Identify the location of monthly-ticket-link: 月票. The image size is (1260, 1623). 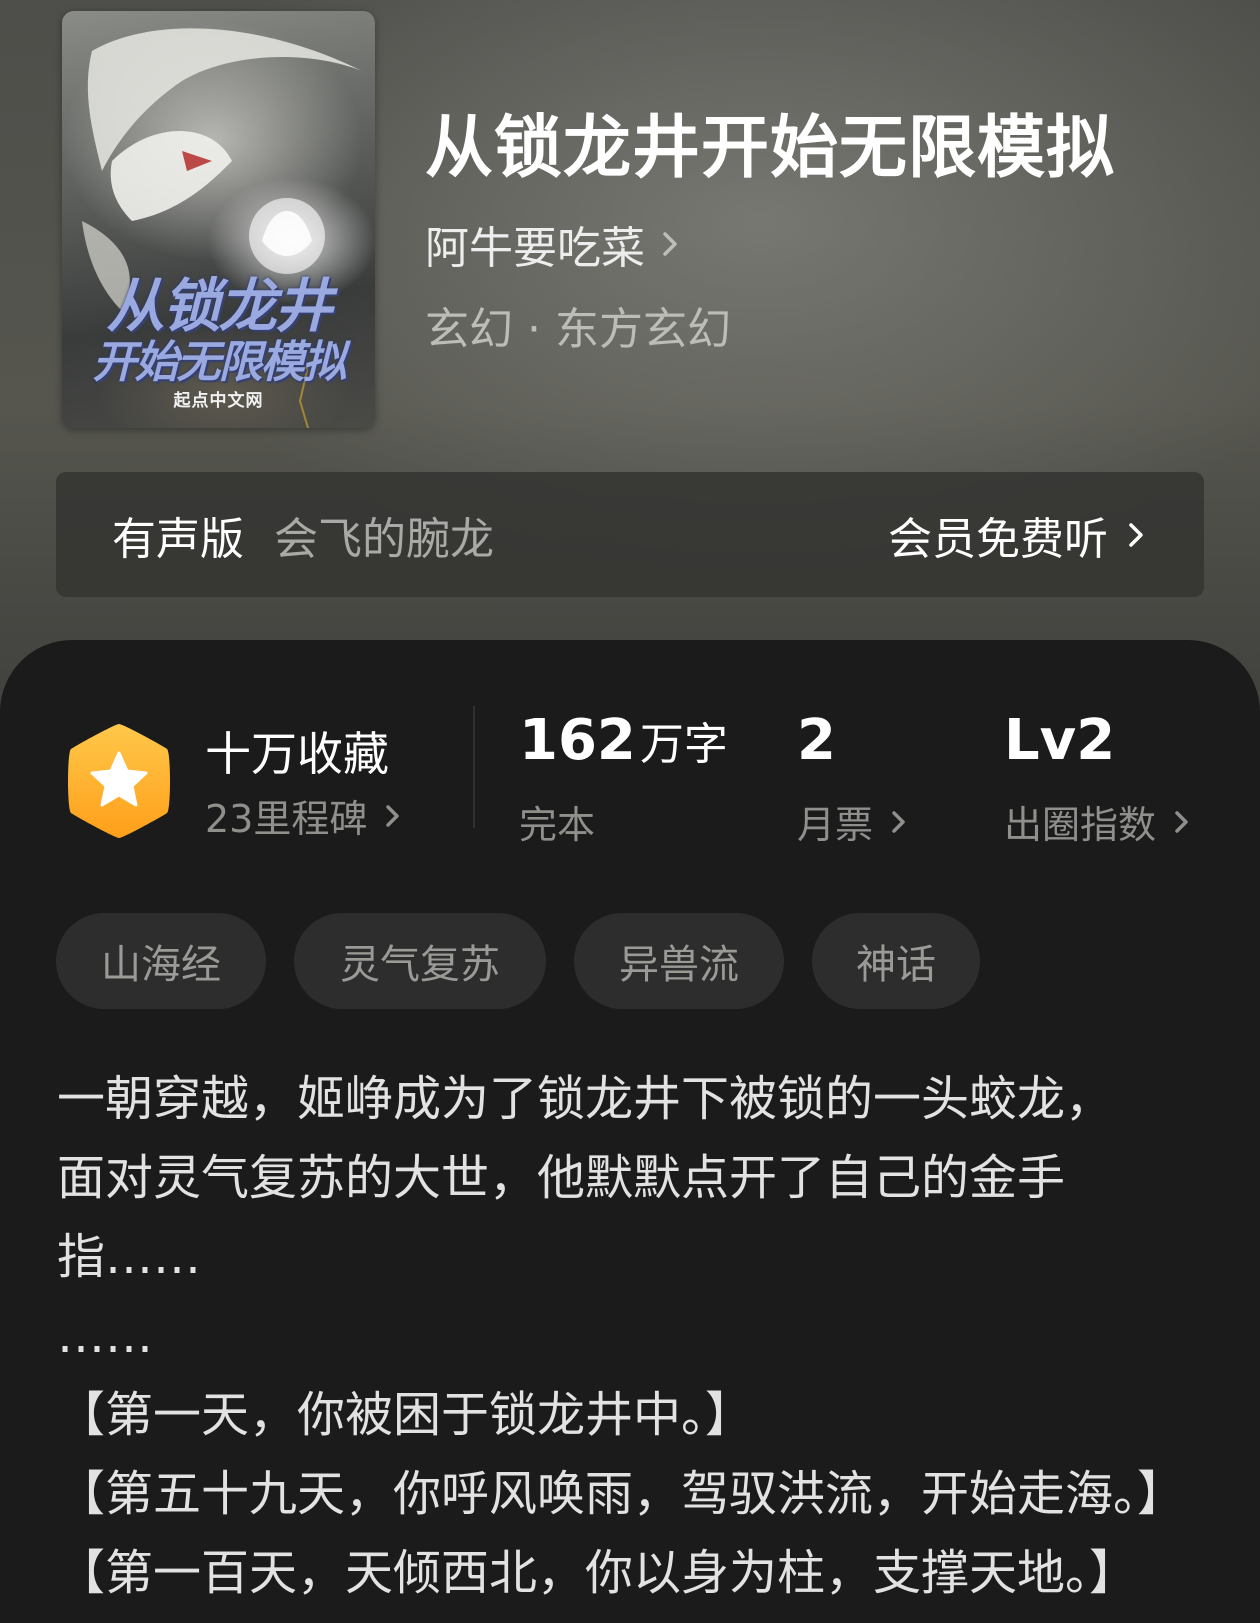
(853, 821).